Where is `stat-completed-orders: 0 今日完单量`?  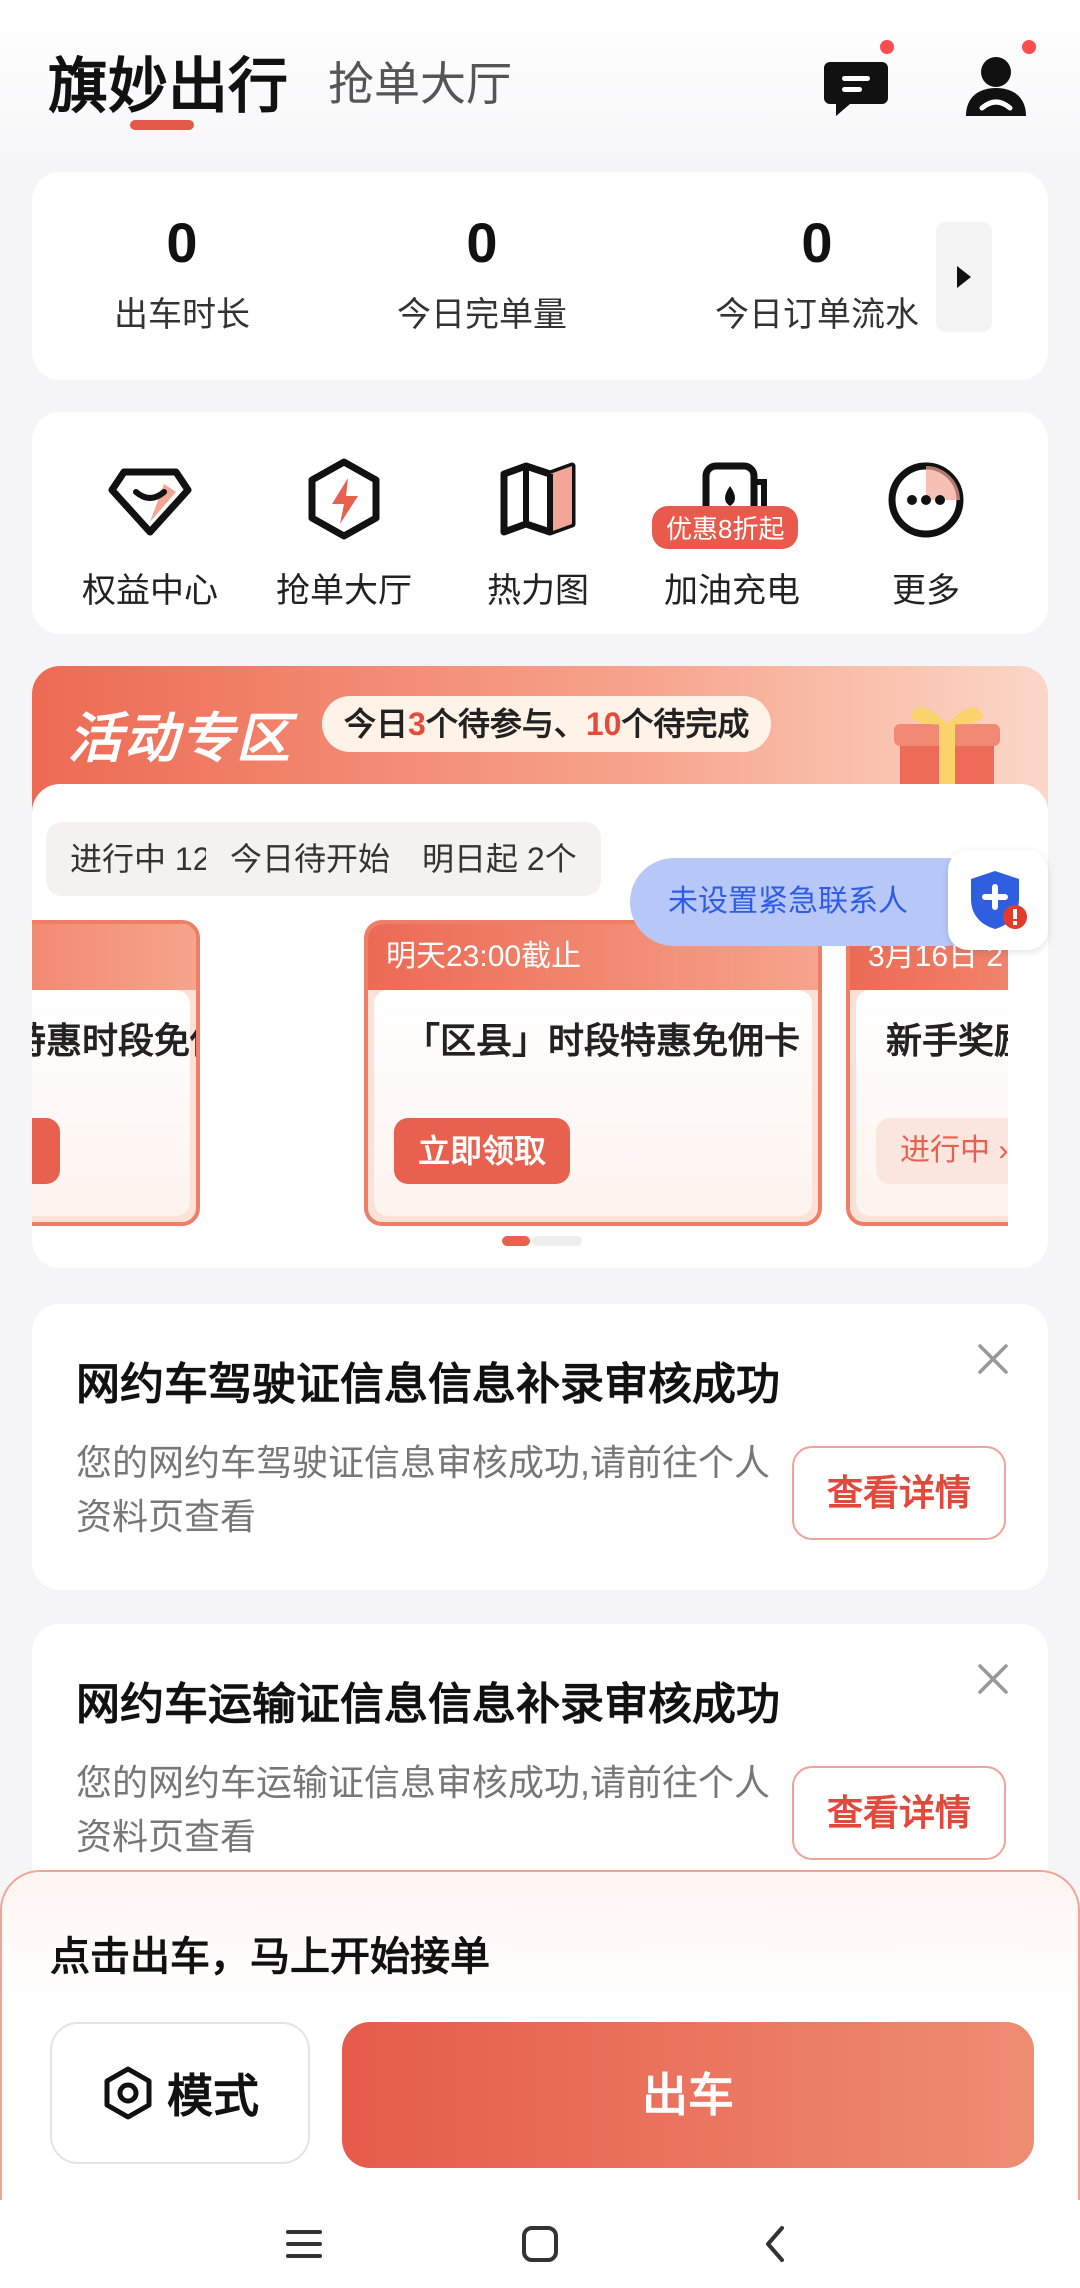 stat-completed-orders: 0 今日完单量 is located at coordinates (482, 254).